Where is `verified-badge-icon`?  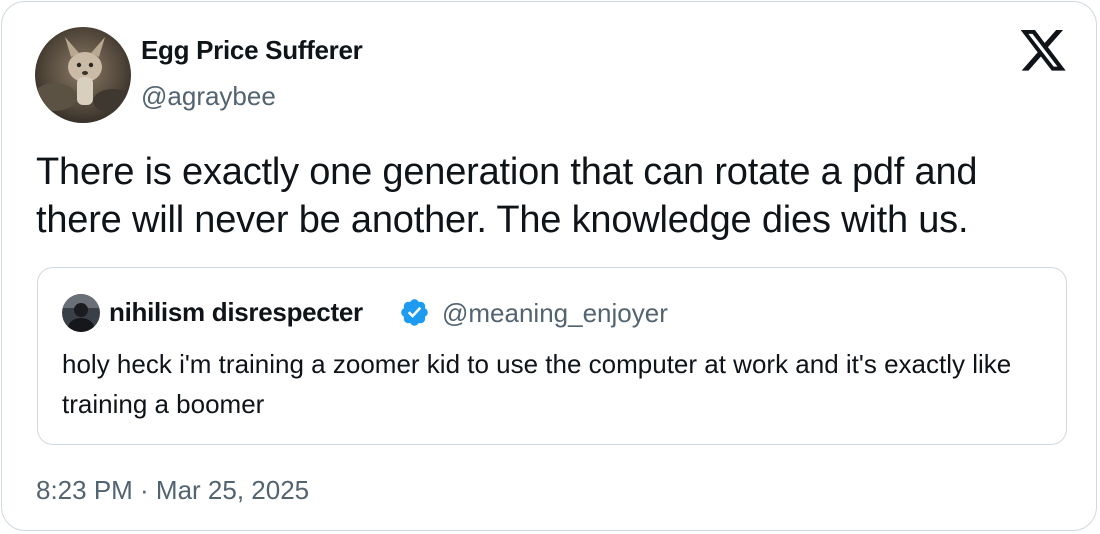 verified-badge-icon is located at coordinates (414, 312).